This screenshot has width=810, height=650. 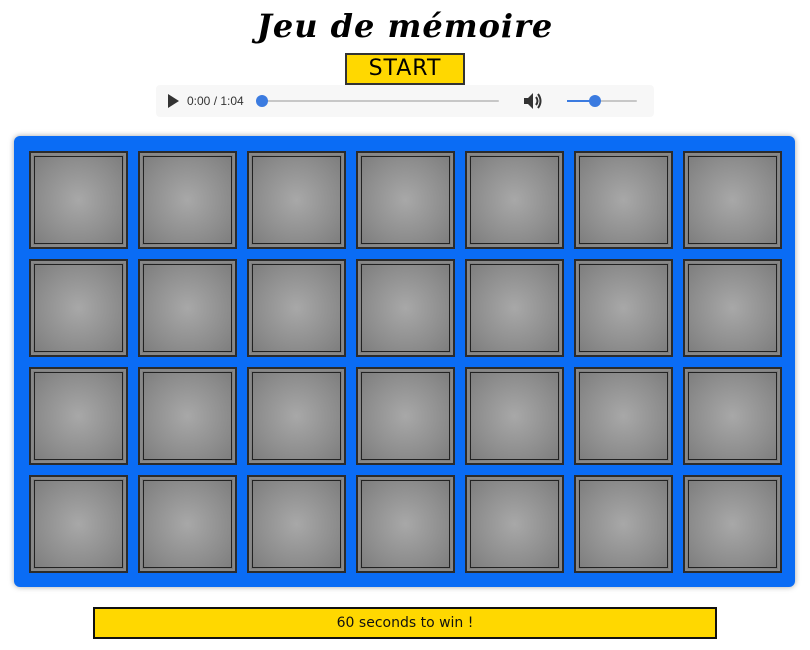 I want to click on volume-slider, so click(x=602, y=101).